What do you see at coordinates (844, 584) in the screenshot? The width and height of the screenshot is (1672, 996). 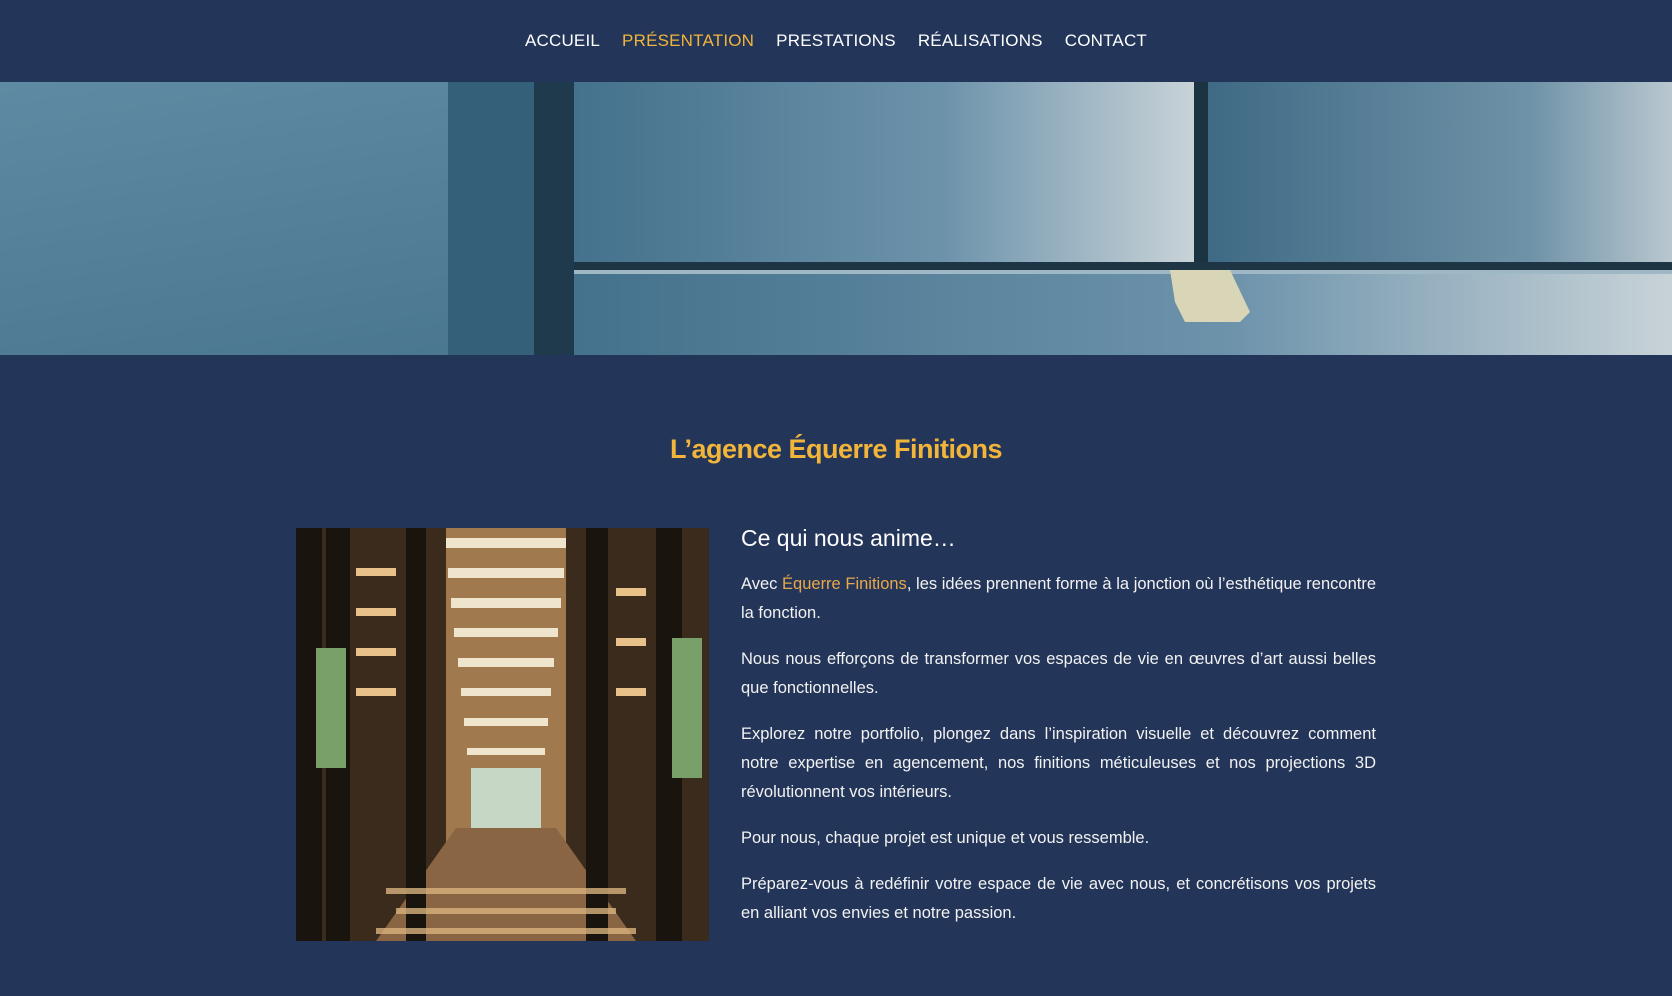 I see `brand-name: Équerre Finitions` at bounding box center [844, 584].